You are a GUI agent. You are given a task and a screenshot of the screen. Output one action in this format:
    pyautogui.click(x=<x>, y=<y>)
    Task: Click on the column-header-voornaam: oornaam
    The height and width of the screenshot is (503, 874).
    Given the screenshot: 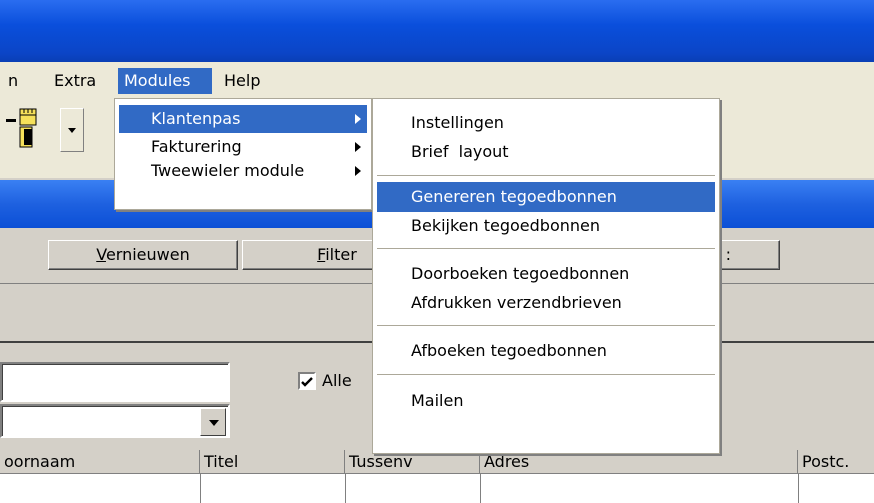 What is the action you would take?
    pyautogui.click(x=100, y=462)
    